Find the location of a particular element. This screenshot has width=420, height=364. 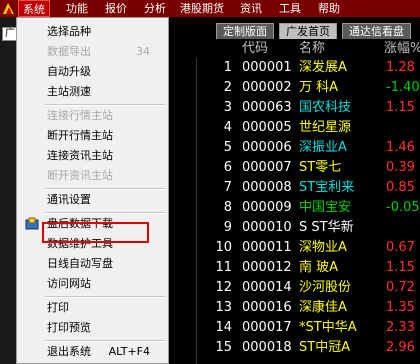

row-index: 11 is located at coordinates (223, 267).